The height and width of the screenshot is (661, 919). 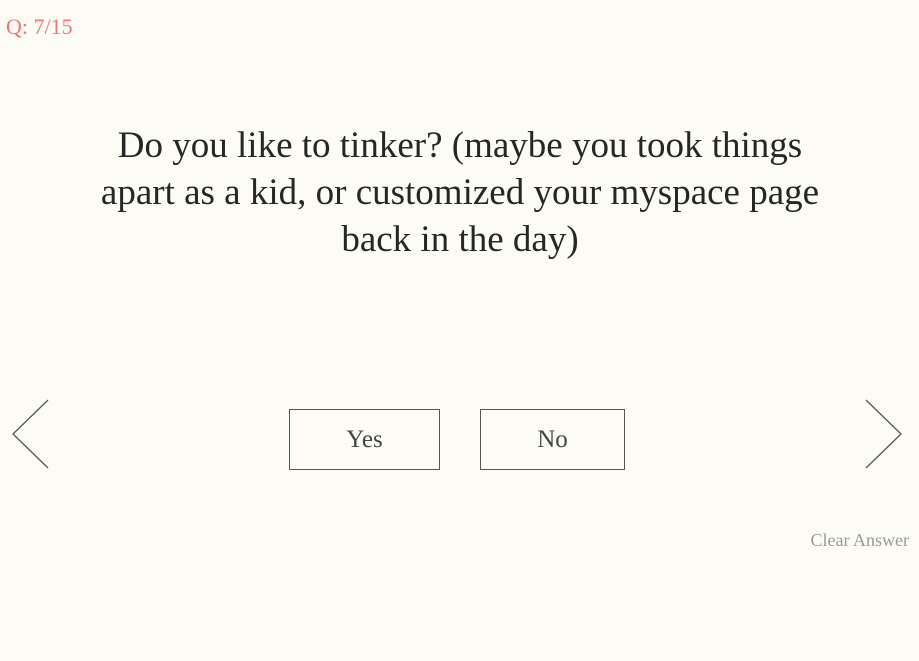 What do you see at coordinates (39, 26) in the screenshot?
I see `question-counter: Q: 7/15` at bounding box center [39, 26].